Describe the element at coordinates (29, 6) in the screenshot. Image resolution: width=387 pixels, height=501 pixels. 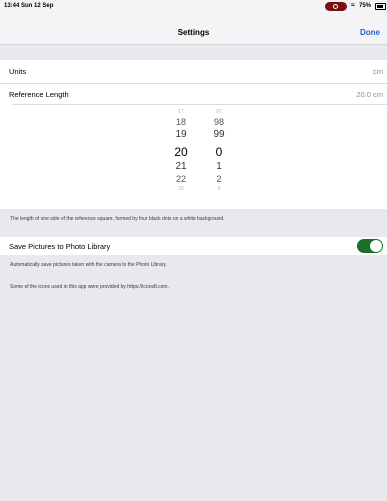
I see `status-time: 13:44 Sun 12 Sep` at that location.